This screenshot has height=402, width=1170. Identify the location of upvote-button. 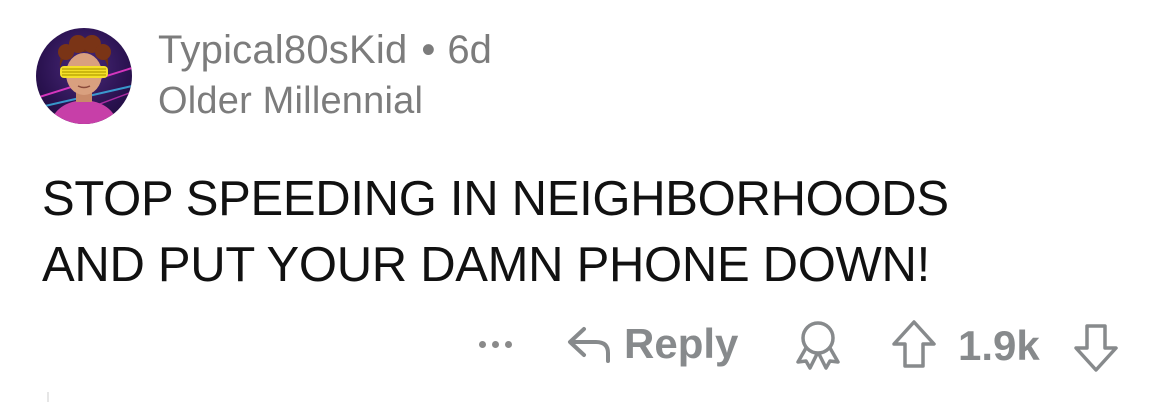
(914, 345).